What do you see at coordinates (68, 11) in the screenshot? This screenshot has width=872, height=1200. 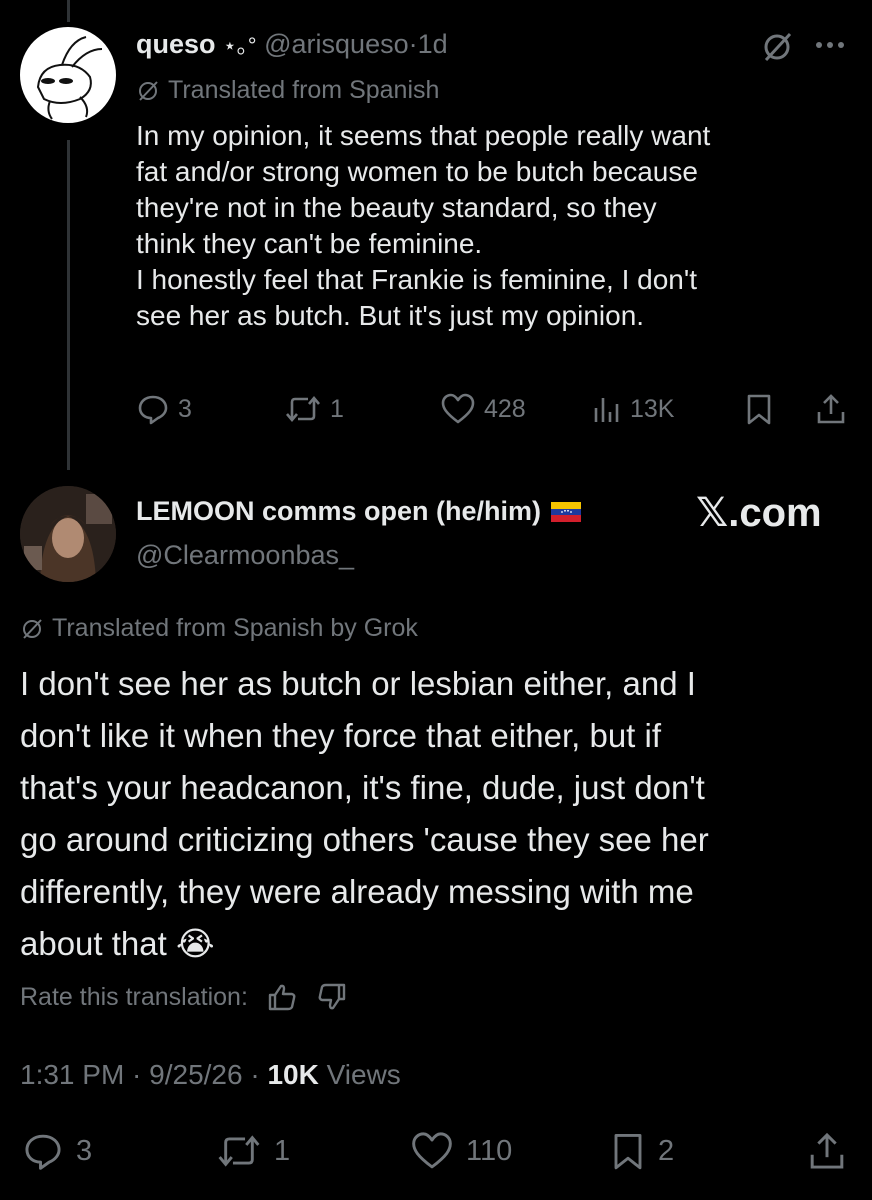 I see `thread-line-top` at bounding box center [68, 11].